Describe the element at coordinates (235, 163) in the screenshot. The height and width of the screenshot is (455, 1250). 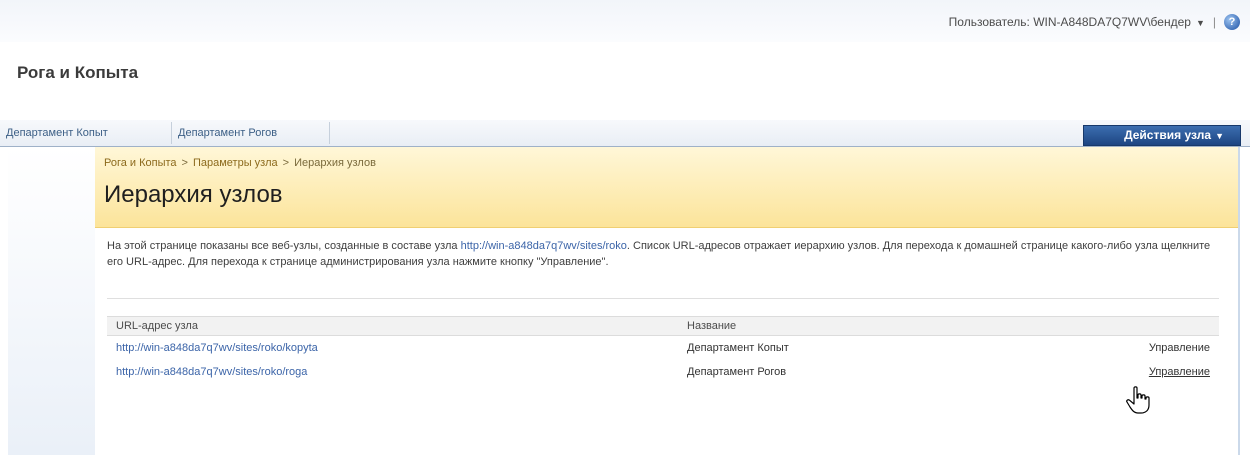
I see `breadcrumb-site-settings: Параметры узла` at that location.